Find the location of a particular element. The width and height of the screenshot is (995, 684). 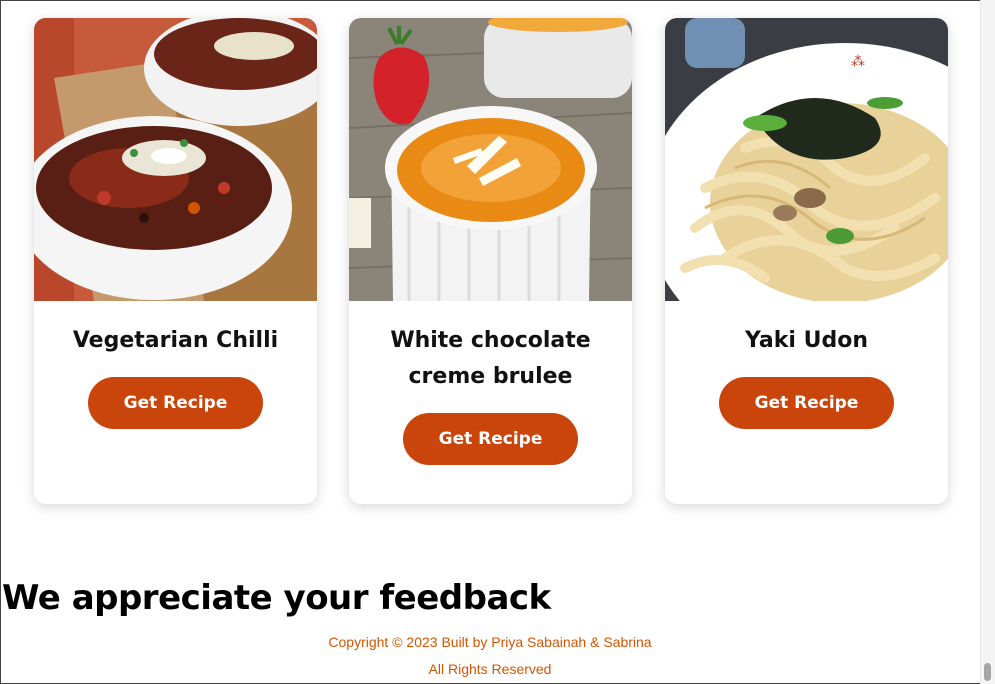

recipe-image-yaki-udon: ⁂ is located at coordinates (806, 159).